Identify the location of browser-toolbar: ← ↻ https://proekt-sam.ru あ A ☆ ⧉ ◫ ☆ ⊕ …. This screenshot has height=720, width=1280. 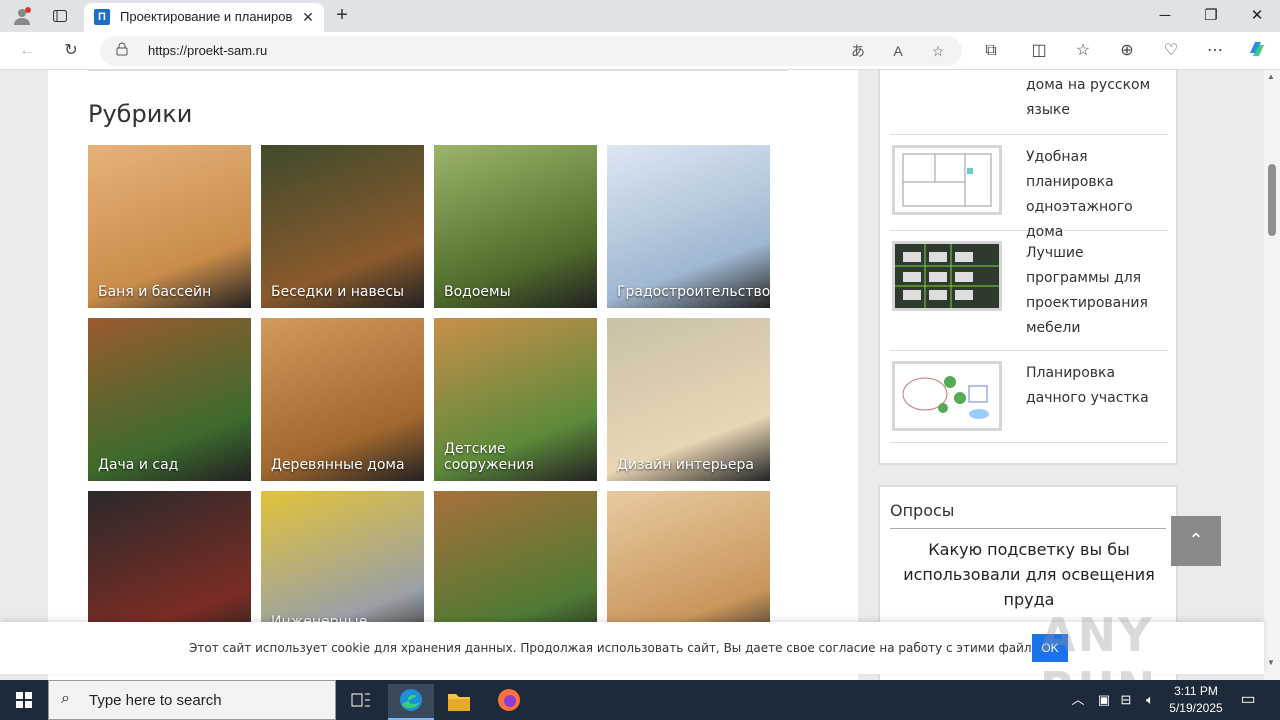
(640, 51).